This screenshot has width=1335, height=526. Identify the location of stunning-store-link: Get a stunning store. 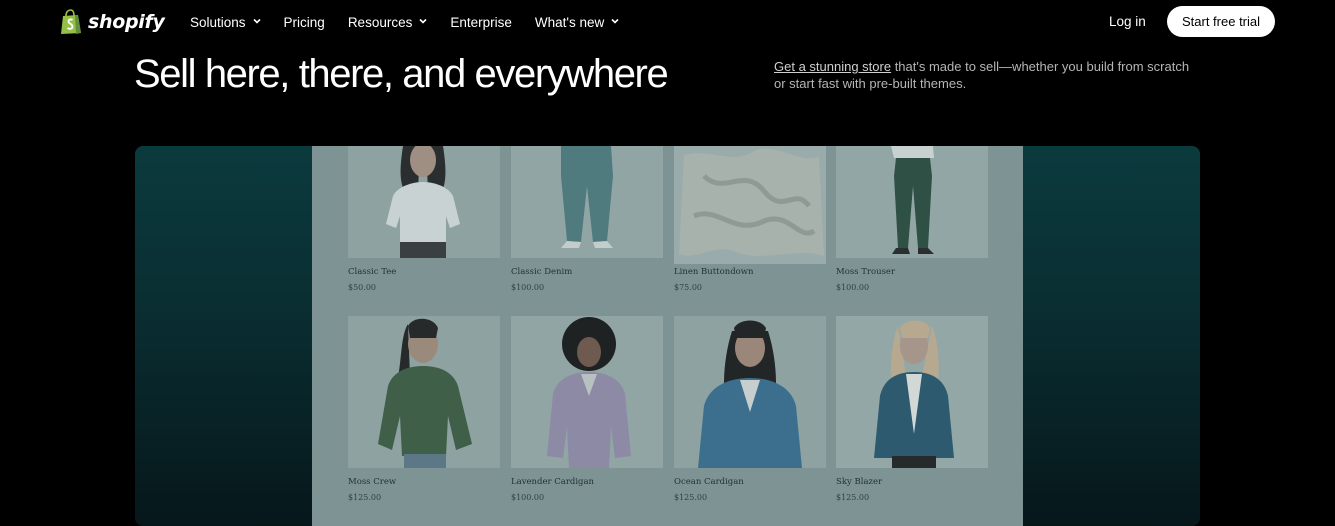
(832, 66).